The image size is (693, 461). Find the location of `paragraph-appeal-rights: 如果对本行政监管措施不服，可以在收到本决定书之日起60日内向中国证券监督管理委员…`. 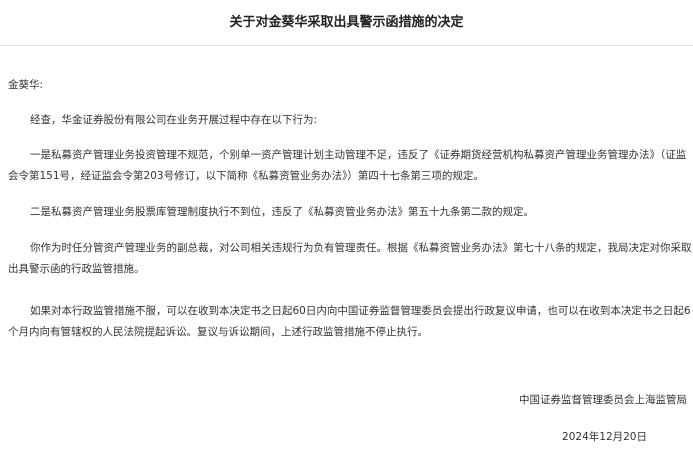

paragraph-appeal-rights: 如果对本行政监管措施不服，可以在收到本决定书之日起60日内向中国证券监督管理委员… is located at coordinates (349, 321).